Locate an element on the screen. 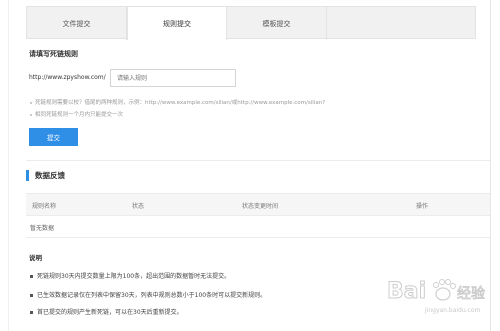 The image size is (500, 331). table-header: 规则名称 状态 状态变更时间 操作 is located at coordinates (258, 204).